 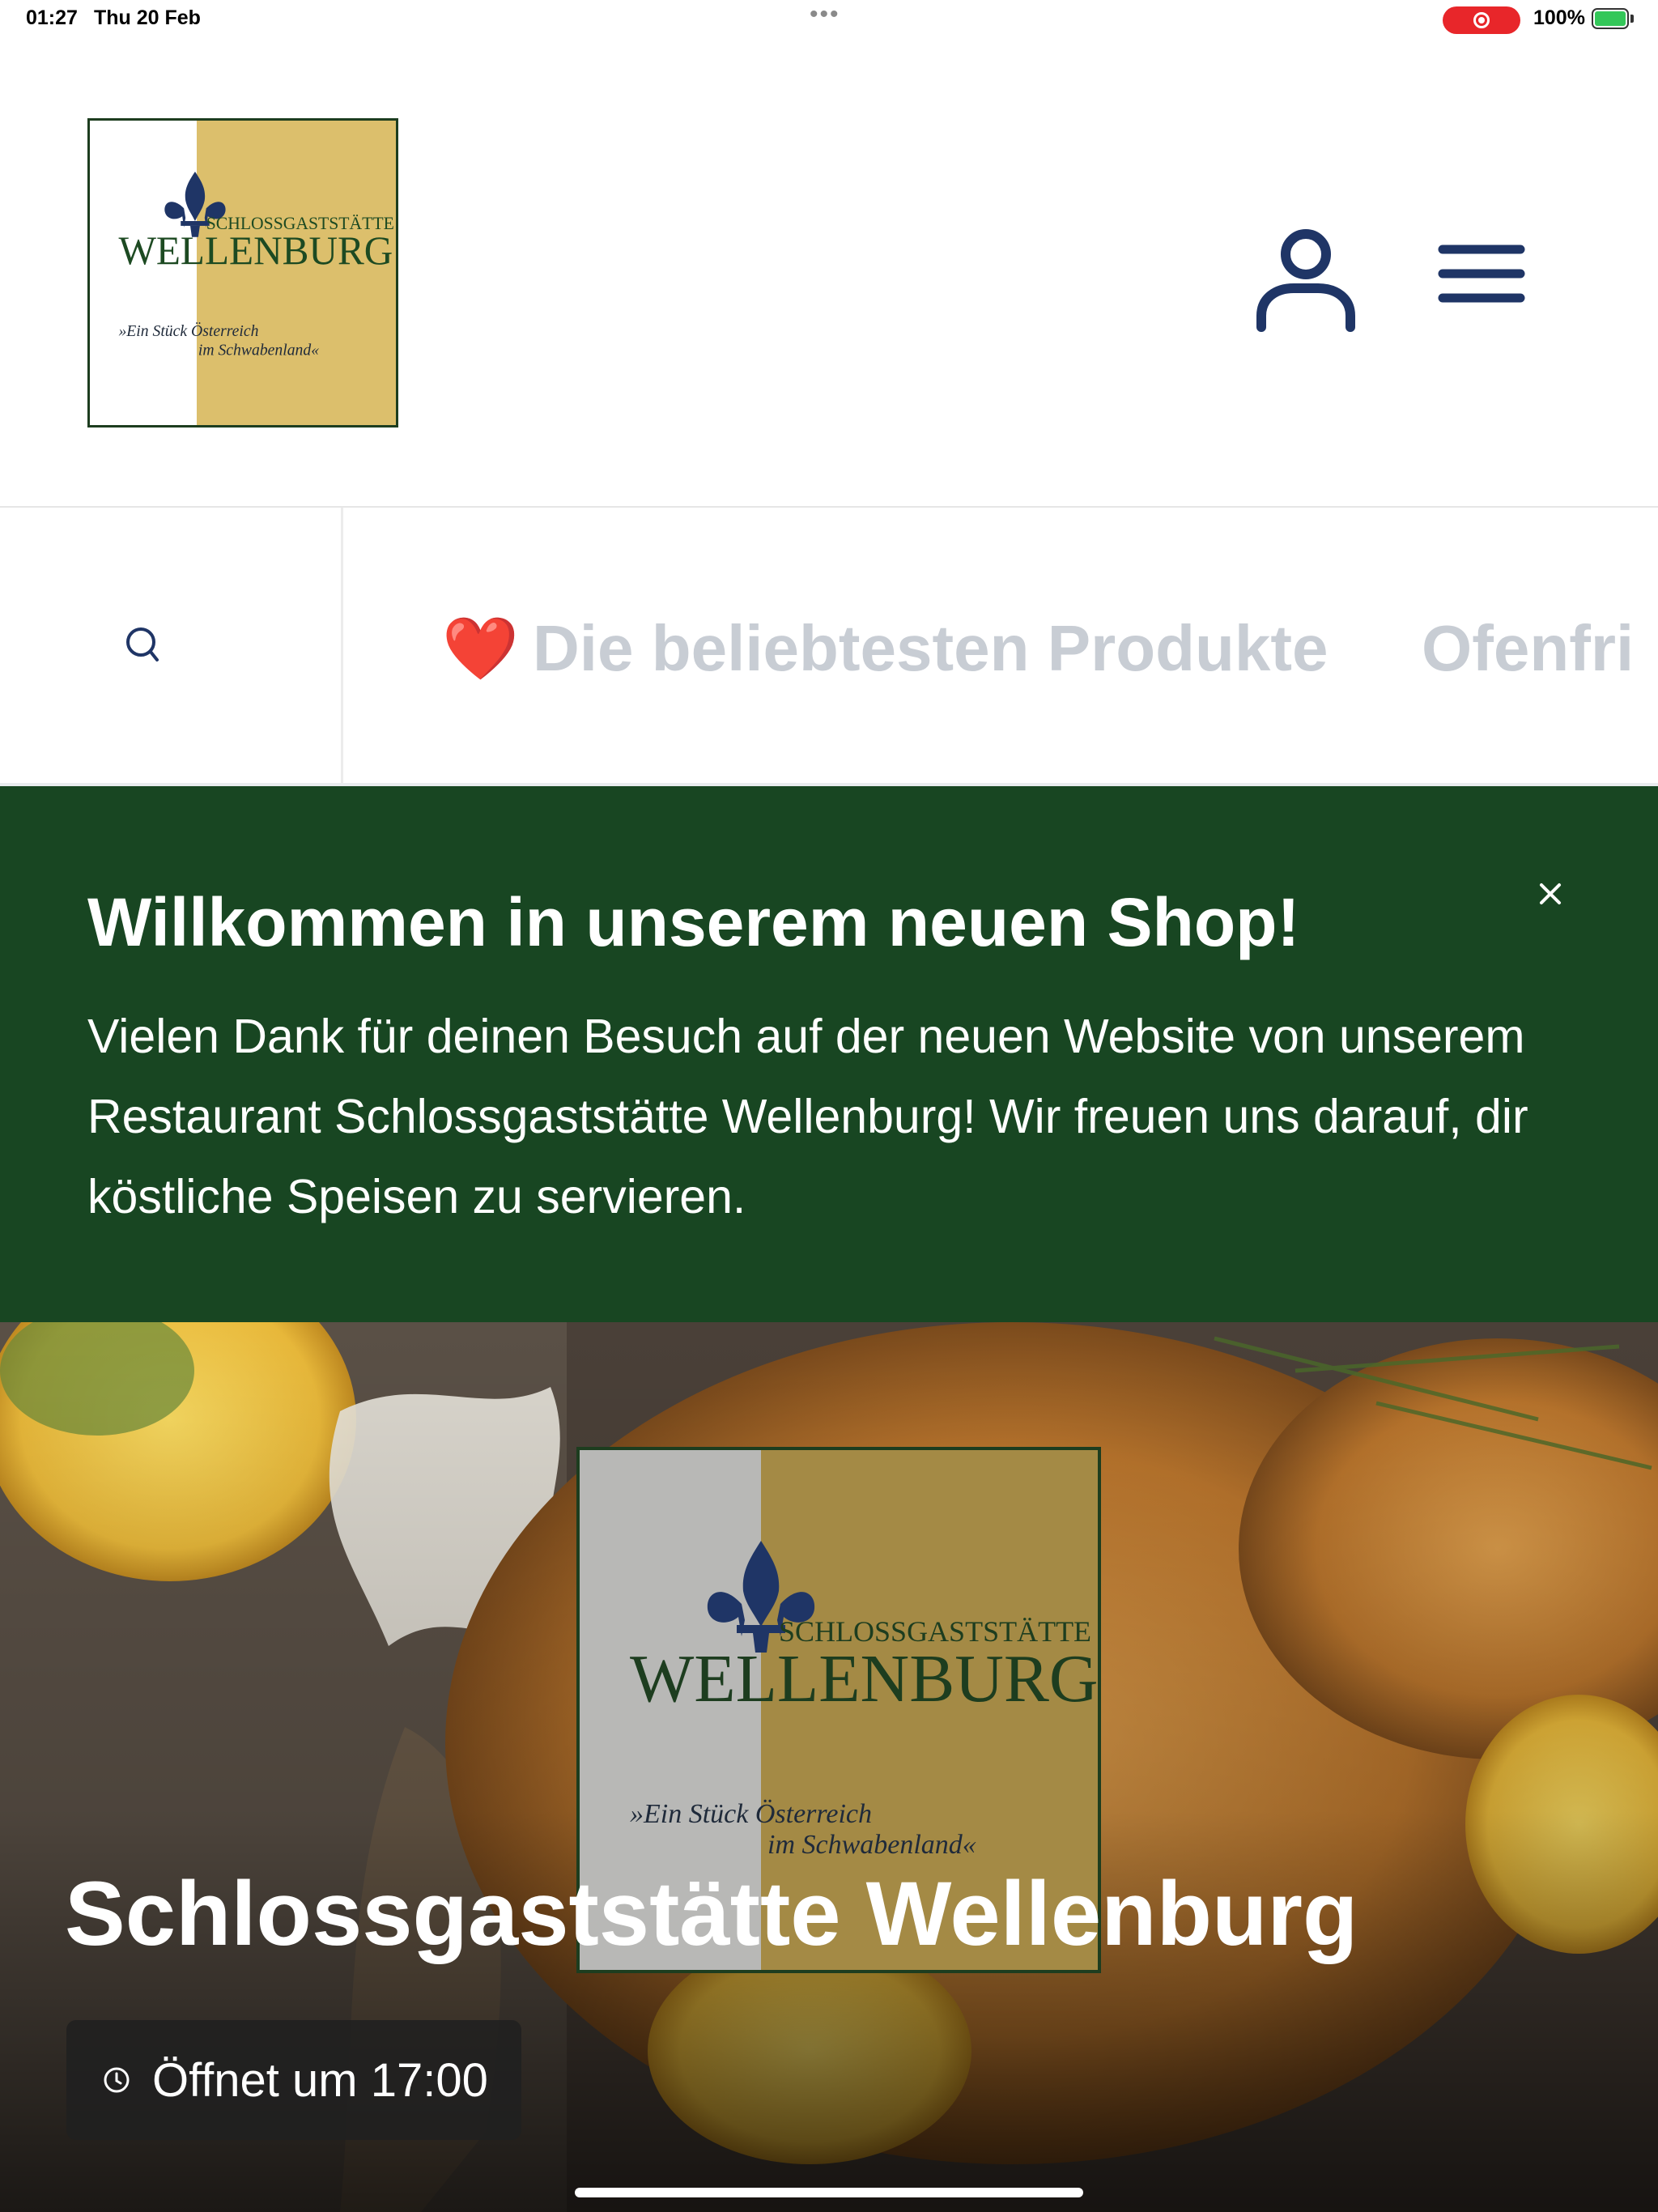 I want to click on status-bar: 01:27 Thu 20 Feb ••• 100%, so click(x=829, y=19).